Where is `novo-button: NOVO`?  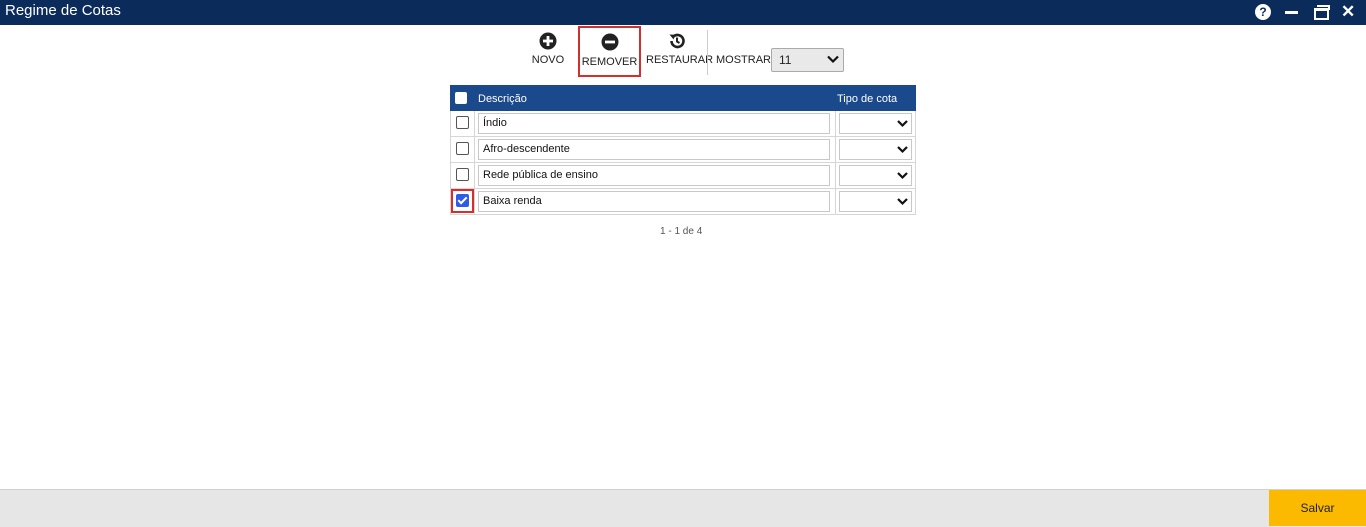
novo-button: NOVO is located at coordinates (548, 51).